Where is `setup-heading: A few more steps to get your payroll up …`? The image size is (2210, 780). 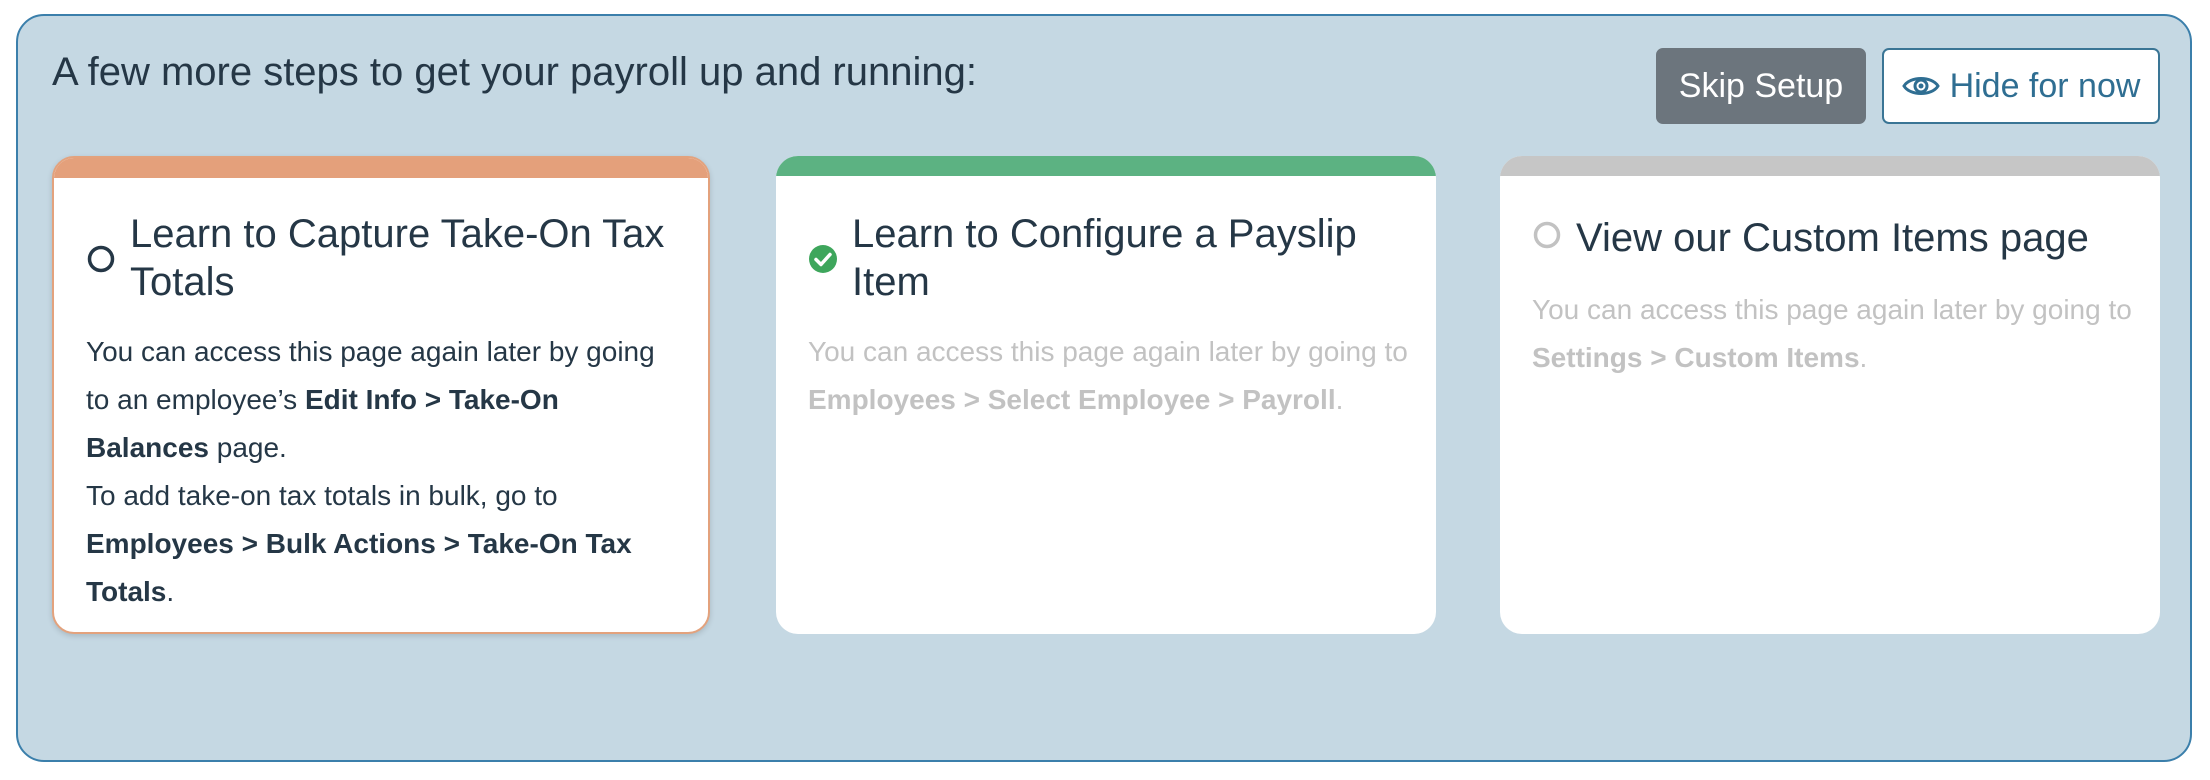
setup-heading: A few more steps to get your payroll up … is located at coordinates (514, 72).